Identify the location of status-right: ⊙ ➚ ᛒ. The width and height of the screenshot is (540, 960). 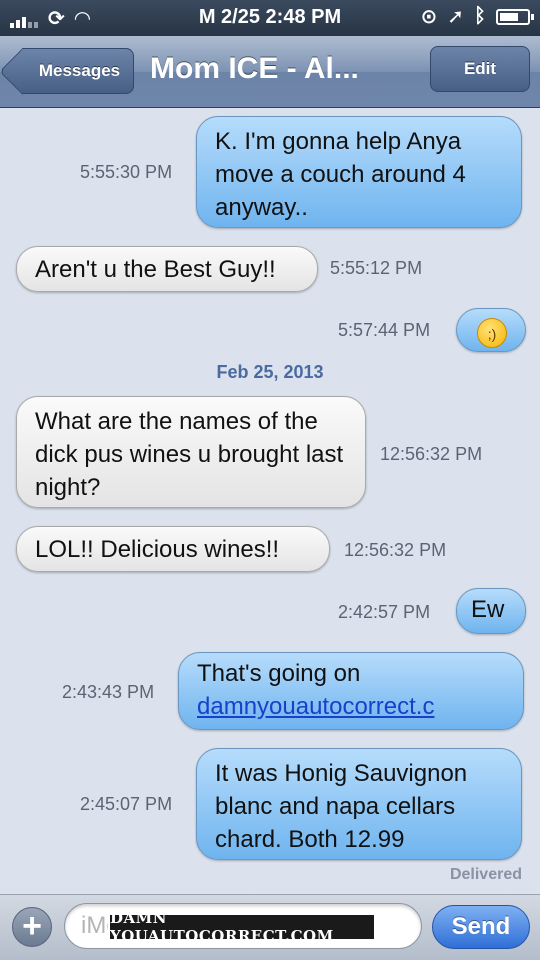
(477, 16).